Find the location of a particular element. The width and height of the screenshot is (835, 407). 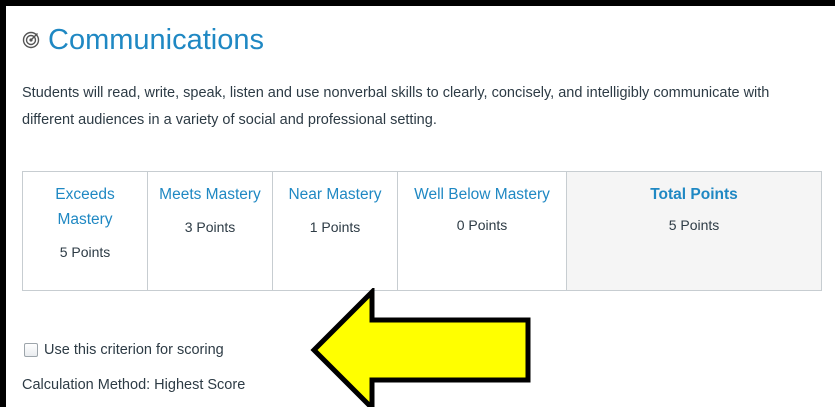

total-points-cell: Total Points 5 Points is located at coordinates (694, 231).